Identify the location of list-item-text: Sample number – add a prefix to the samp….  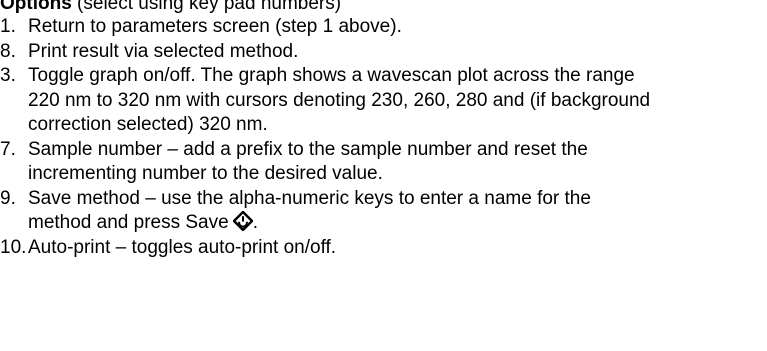
(308, 161).